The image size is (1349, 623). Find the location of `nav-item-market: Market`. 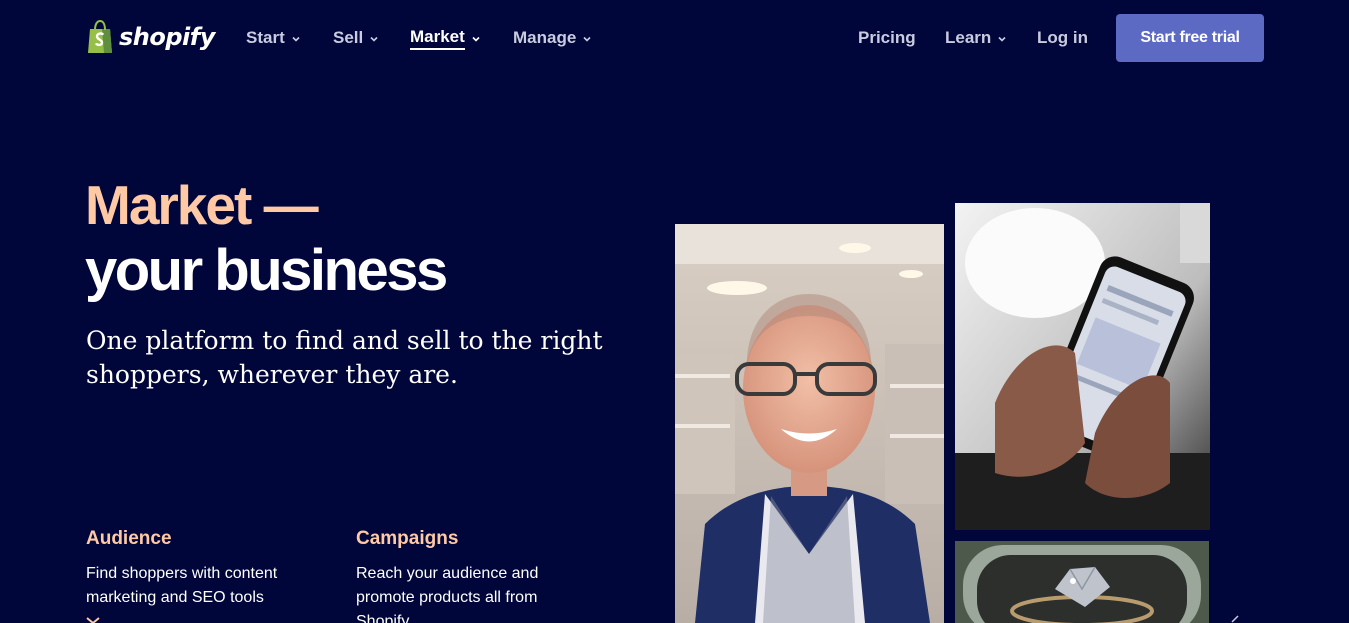

nav-item-market: Market is located at coordinates (445, 38).